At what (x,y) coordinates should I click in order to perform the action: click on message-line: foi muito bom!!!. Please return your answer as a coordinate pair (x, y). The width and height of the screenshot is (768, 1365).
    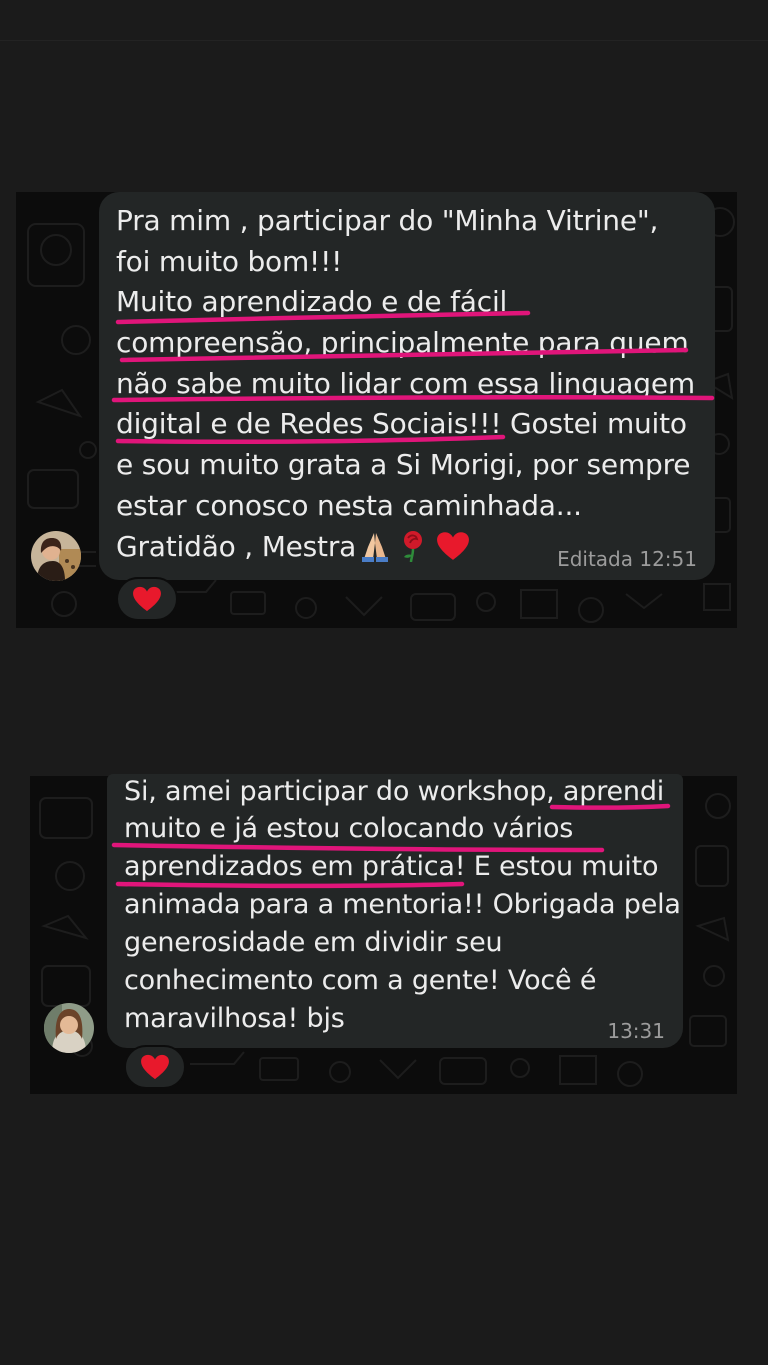
    Looking at the image, I should click on (229, 261).